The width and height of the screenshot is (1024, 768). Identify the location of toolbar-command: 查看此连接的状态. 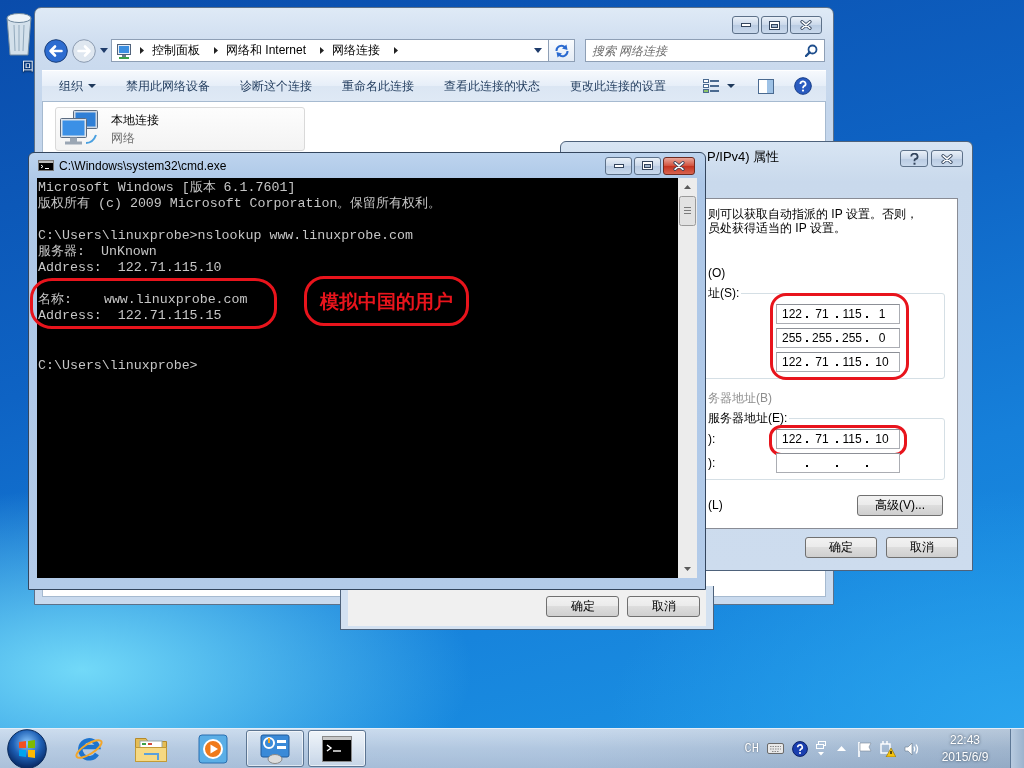
(492, 86).